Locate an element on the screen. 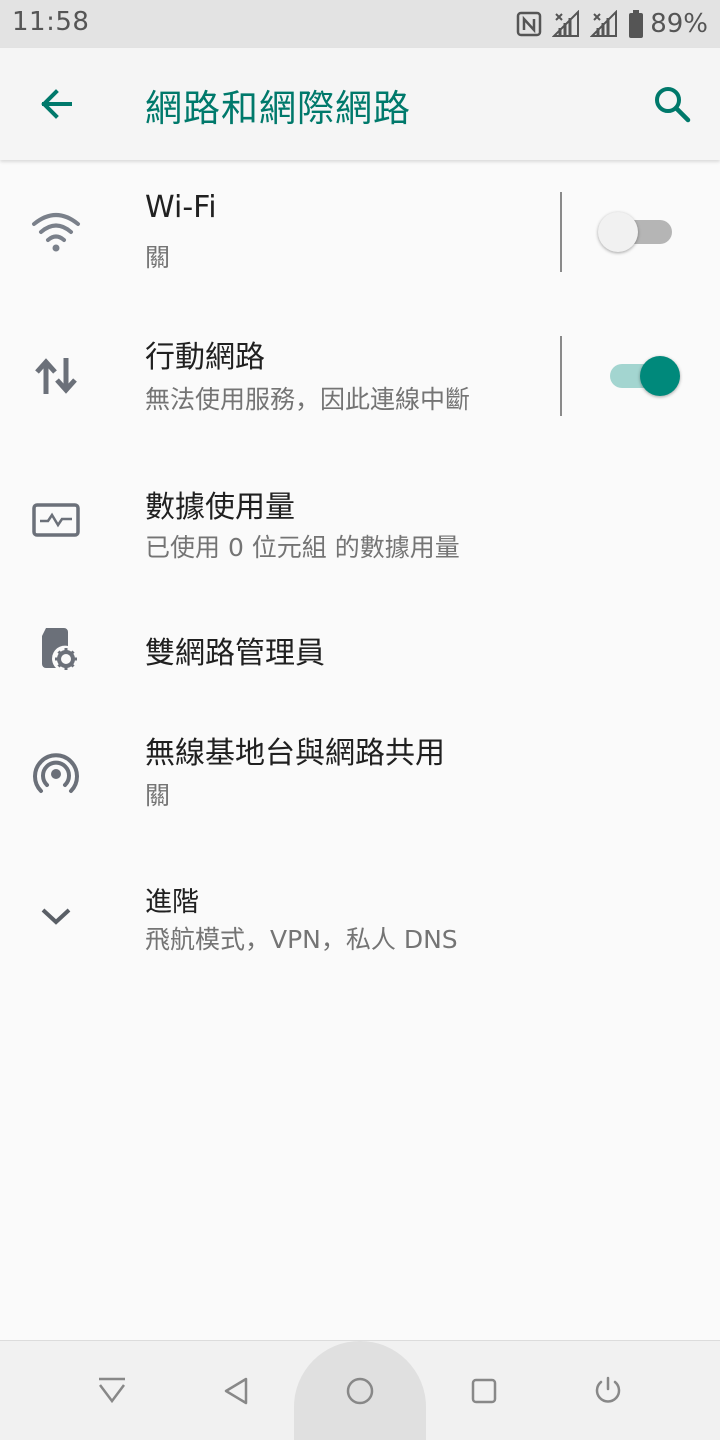 Image resolution: width=720 pixels, height=1440 pixels. navigation-bar is located at coordinates (360, 1390).